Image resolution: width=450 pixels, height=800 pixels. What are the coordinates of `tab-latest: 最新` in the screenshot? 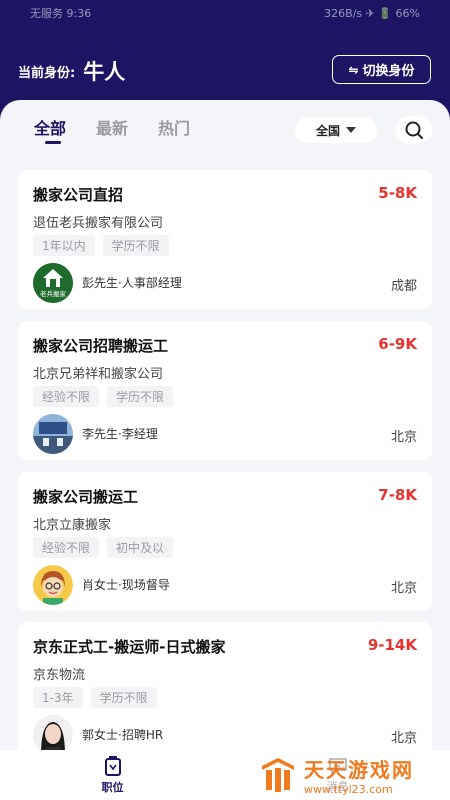 It's located at (112, 127).